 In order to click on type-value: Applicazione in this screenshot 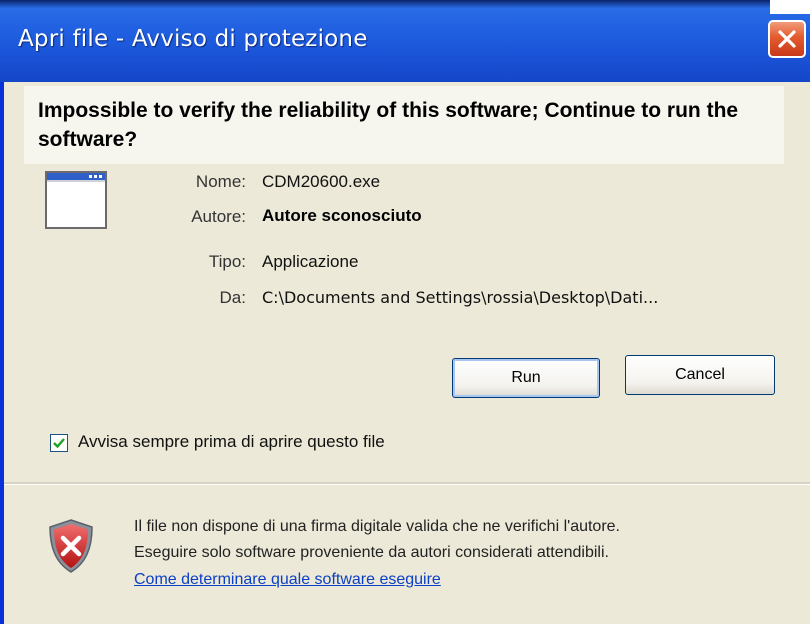, I will do `click(310, 261)`.